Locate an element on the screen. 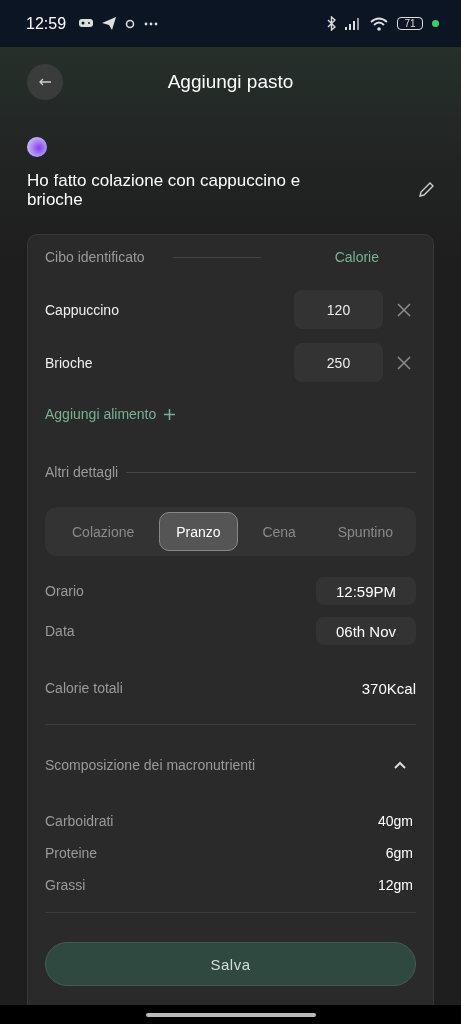 This screenshot has width=461, height=1024. back-button is located at coordinates (45, 82).